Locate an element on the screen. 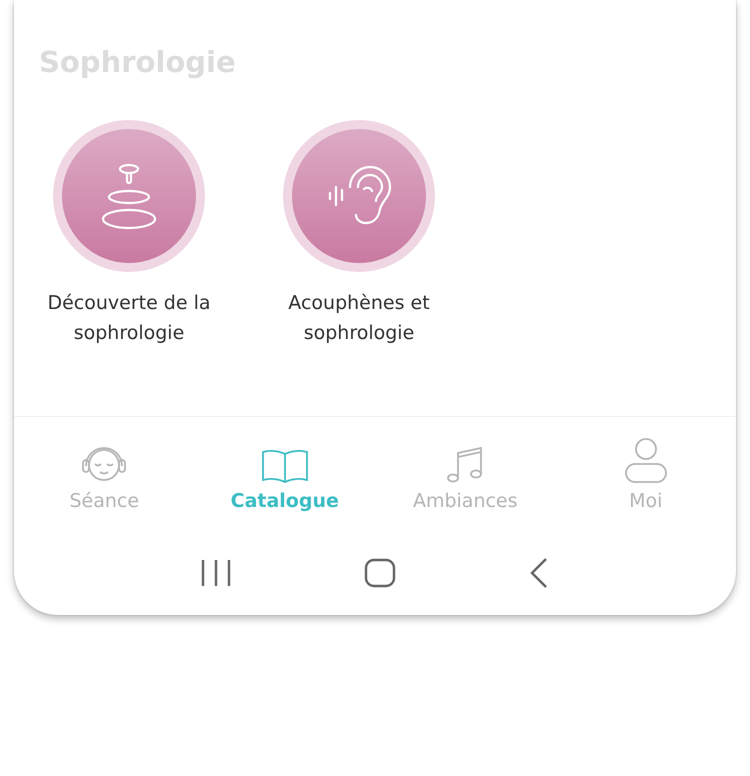 This screenshot has height=776, width=750. program-title: Acouphènes et sophrologie is located at coordinates (359, 318).